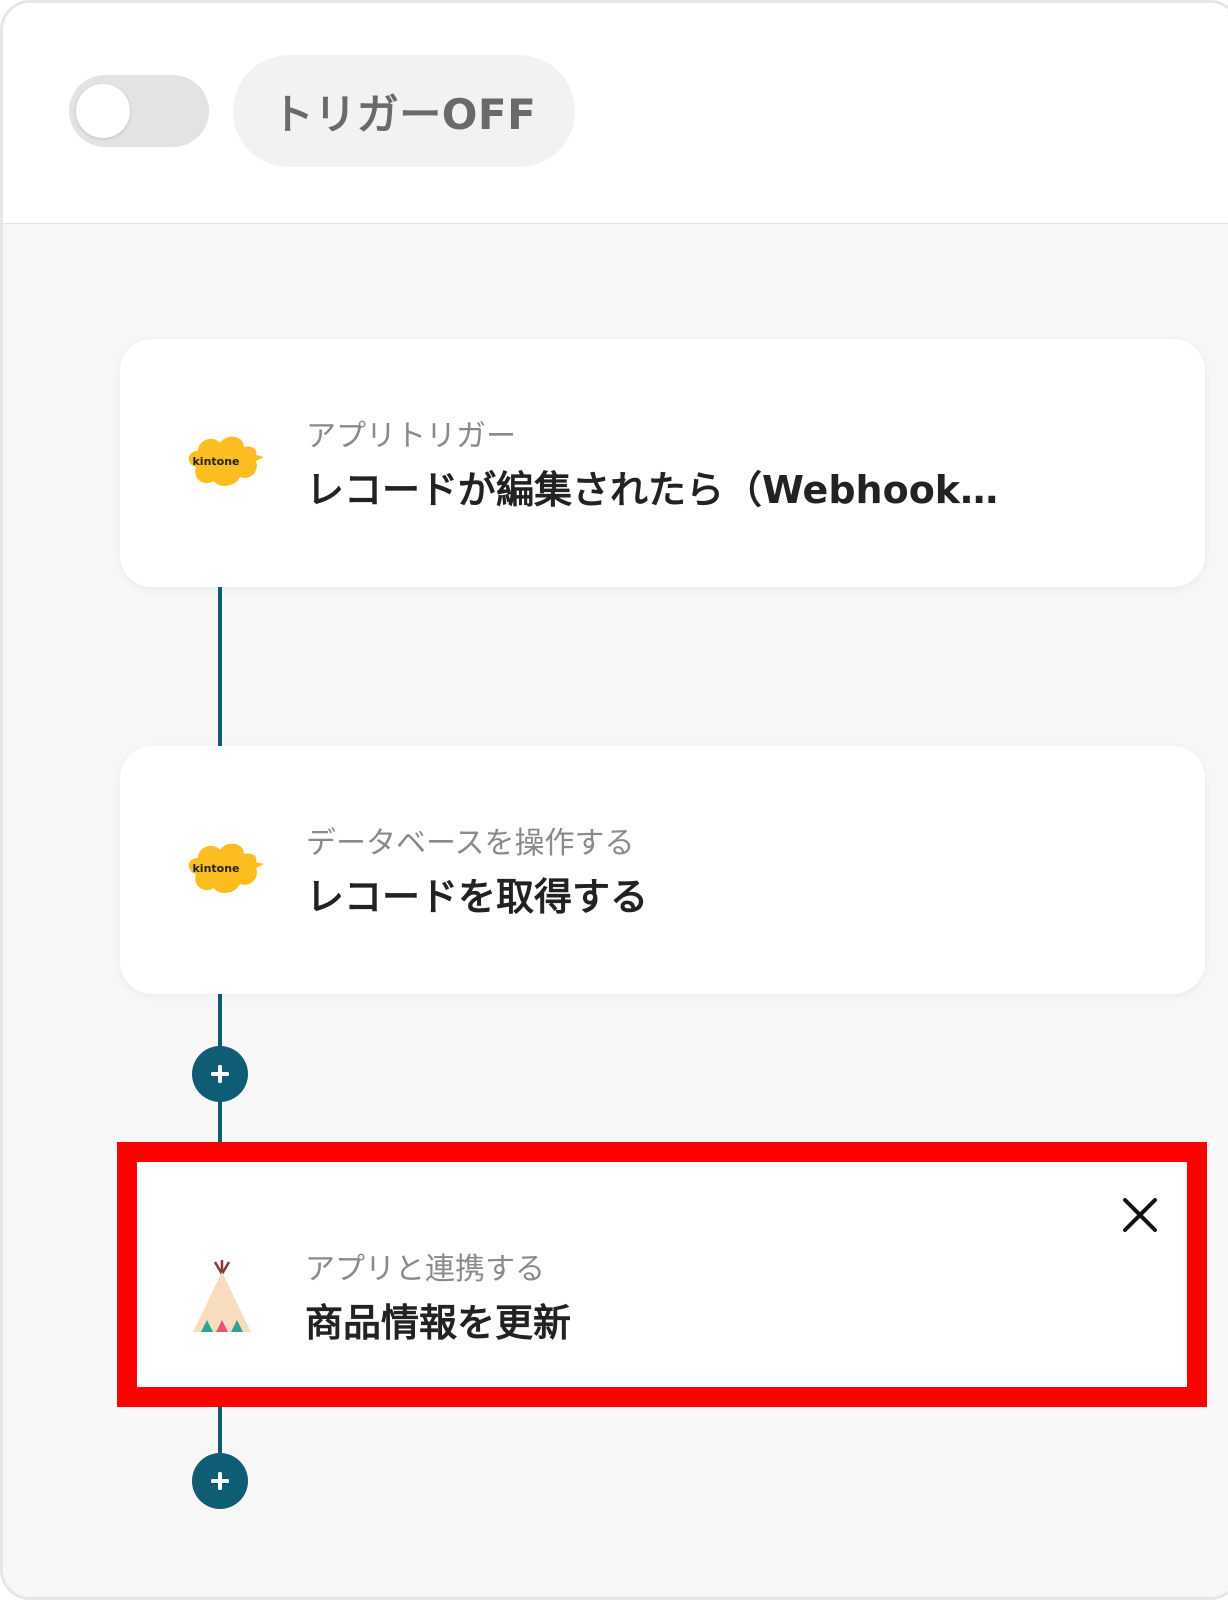  What do you see at coordinates (139, 111) in the screenshot?
I see `trigger-toggle` at bounding box center [139, 111].